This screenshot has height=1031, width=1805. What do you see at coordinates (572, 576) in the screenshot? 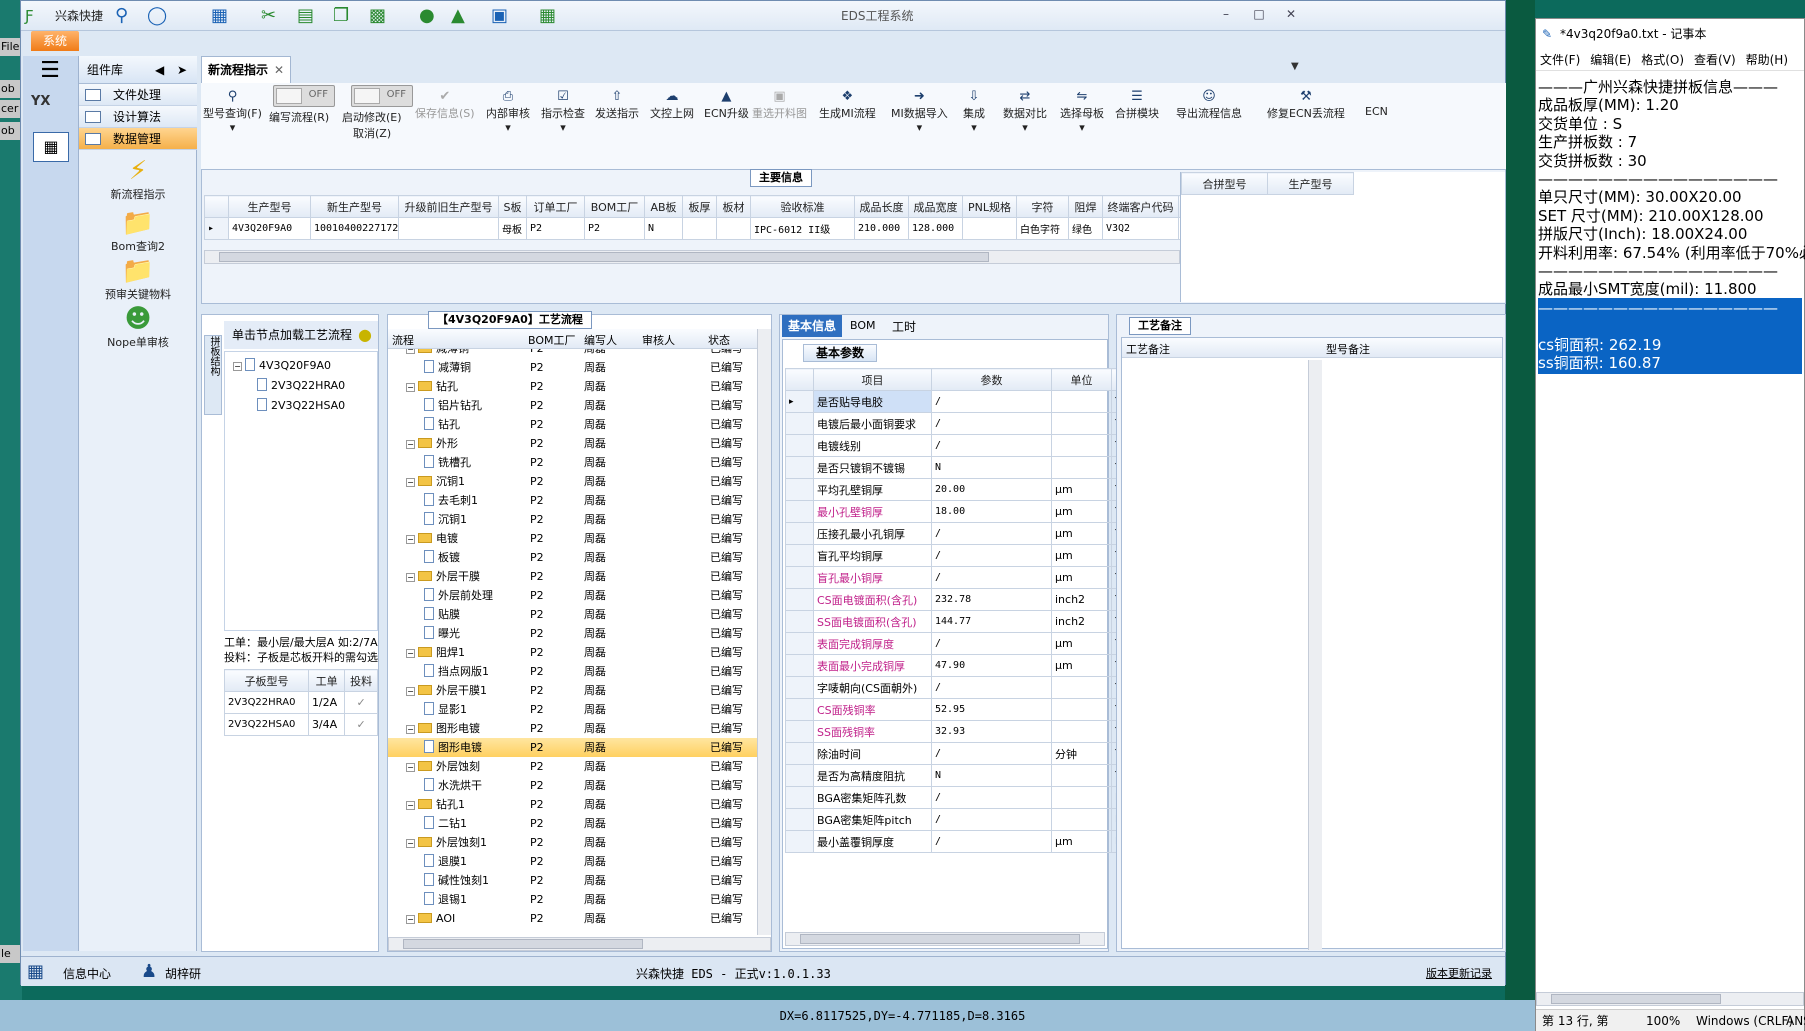
I see `flow-row: − 外层干膜 P2 周磊 已编写` at bounding box center [572, 576].